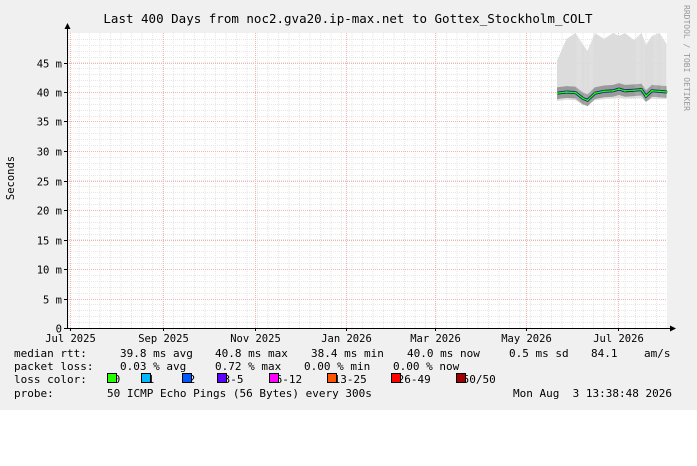  What do you see at coordinates (426, 367) in the screenshot?
I see `loss-now: 0.00 % now` at bounding box center [426, 367].